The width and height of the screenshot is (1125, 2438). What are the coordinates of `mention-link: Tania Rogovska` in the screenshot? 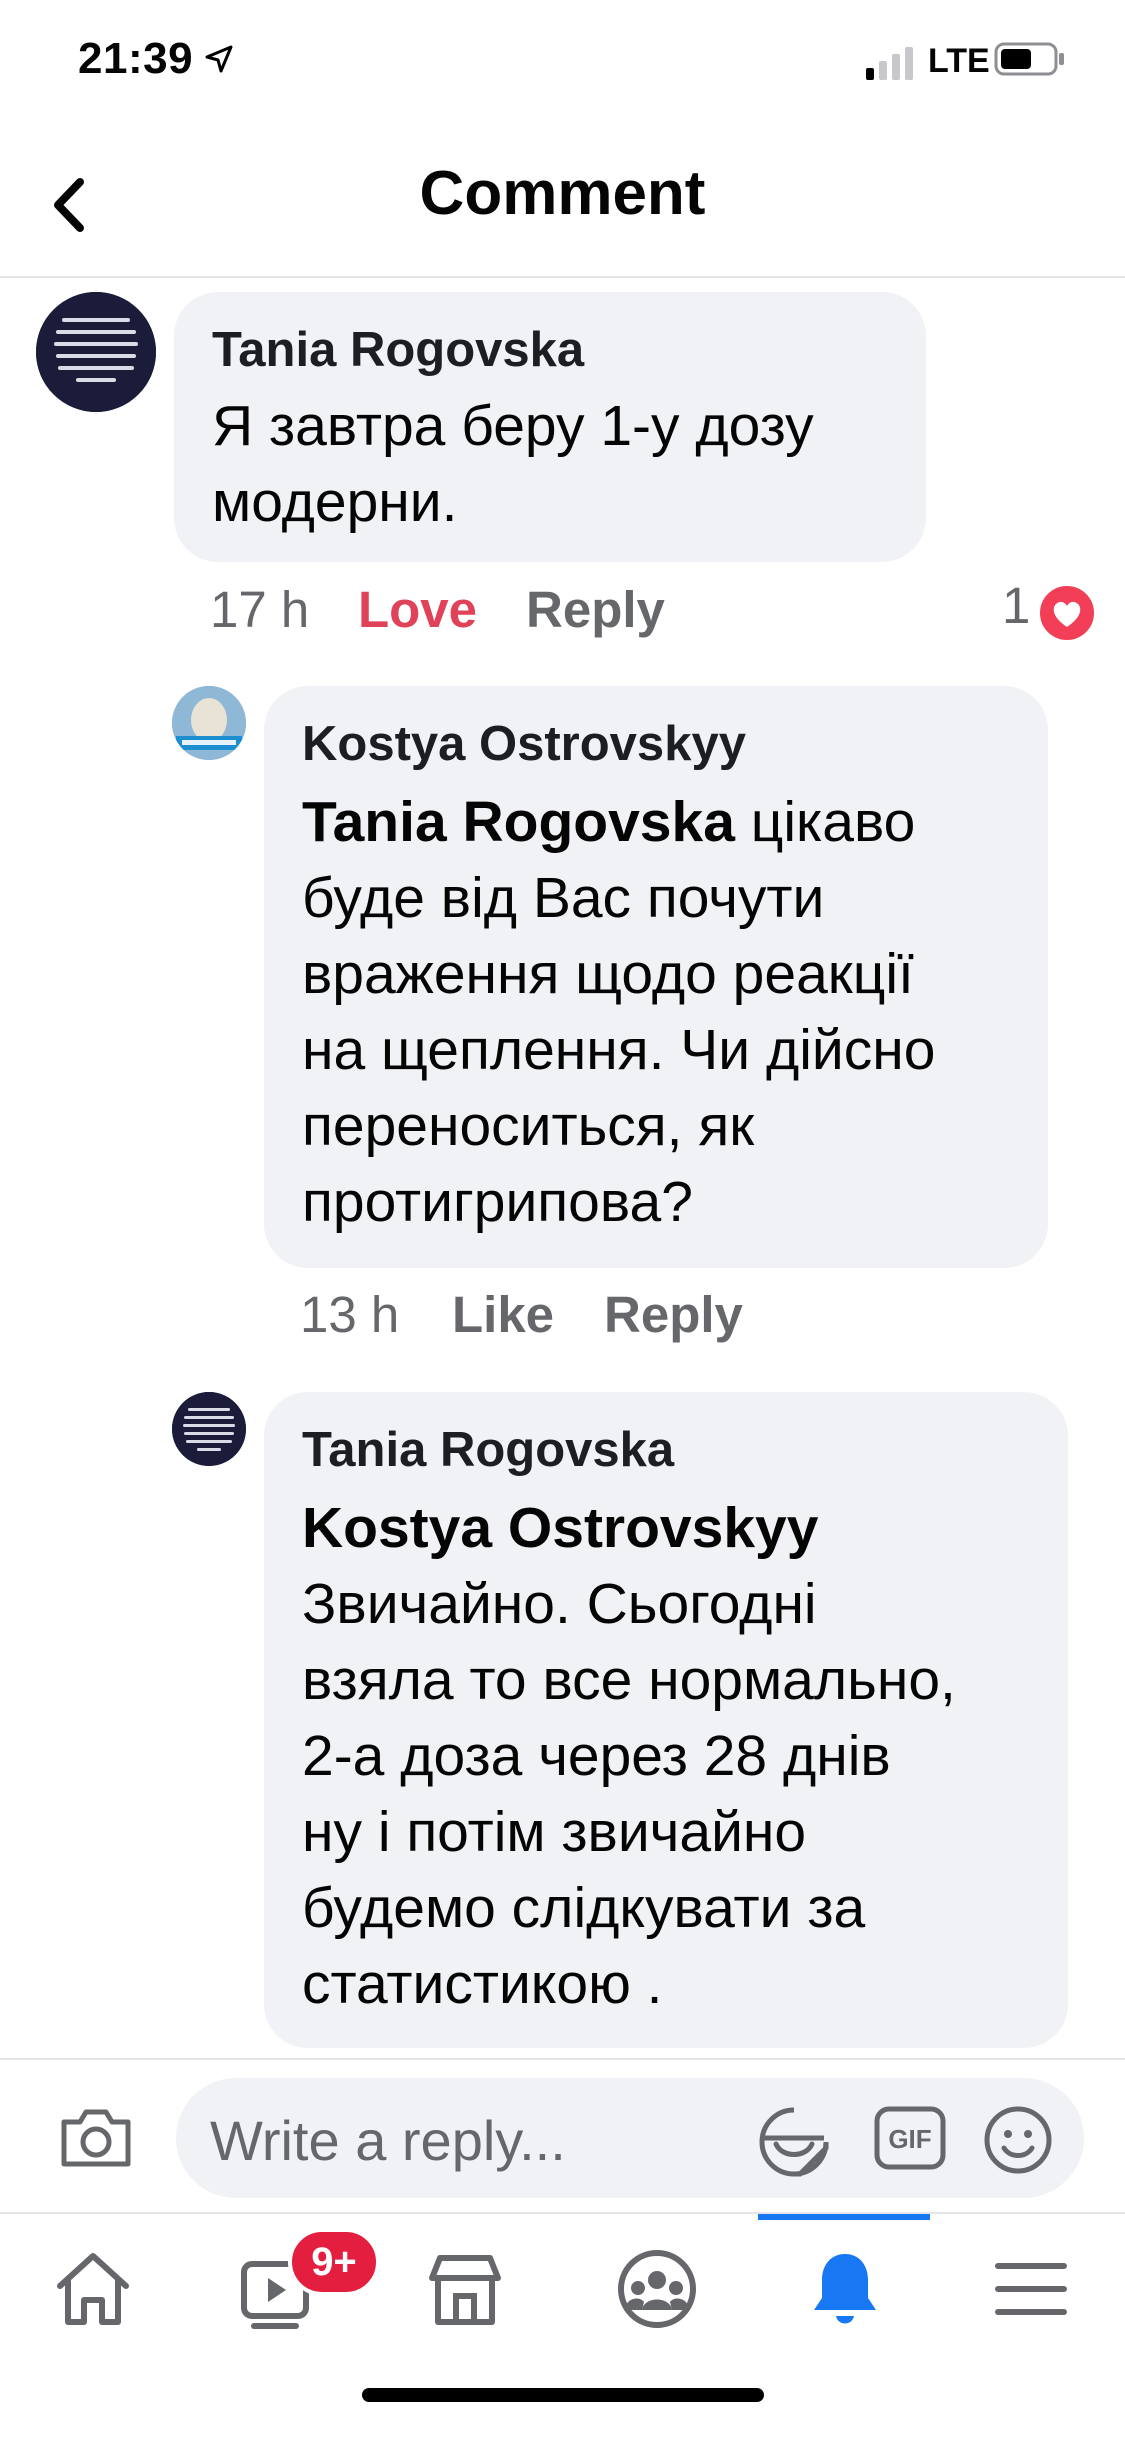 It's located at (518, 822).